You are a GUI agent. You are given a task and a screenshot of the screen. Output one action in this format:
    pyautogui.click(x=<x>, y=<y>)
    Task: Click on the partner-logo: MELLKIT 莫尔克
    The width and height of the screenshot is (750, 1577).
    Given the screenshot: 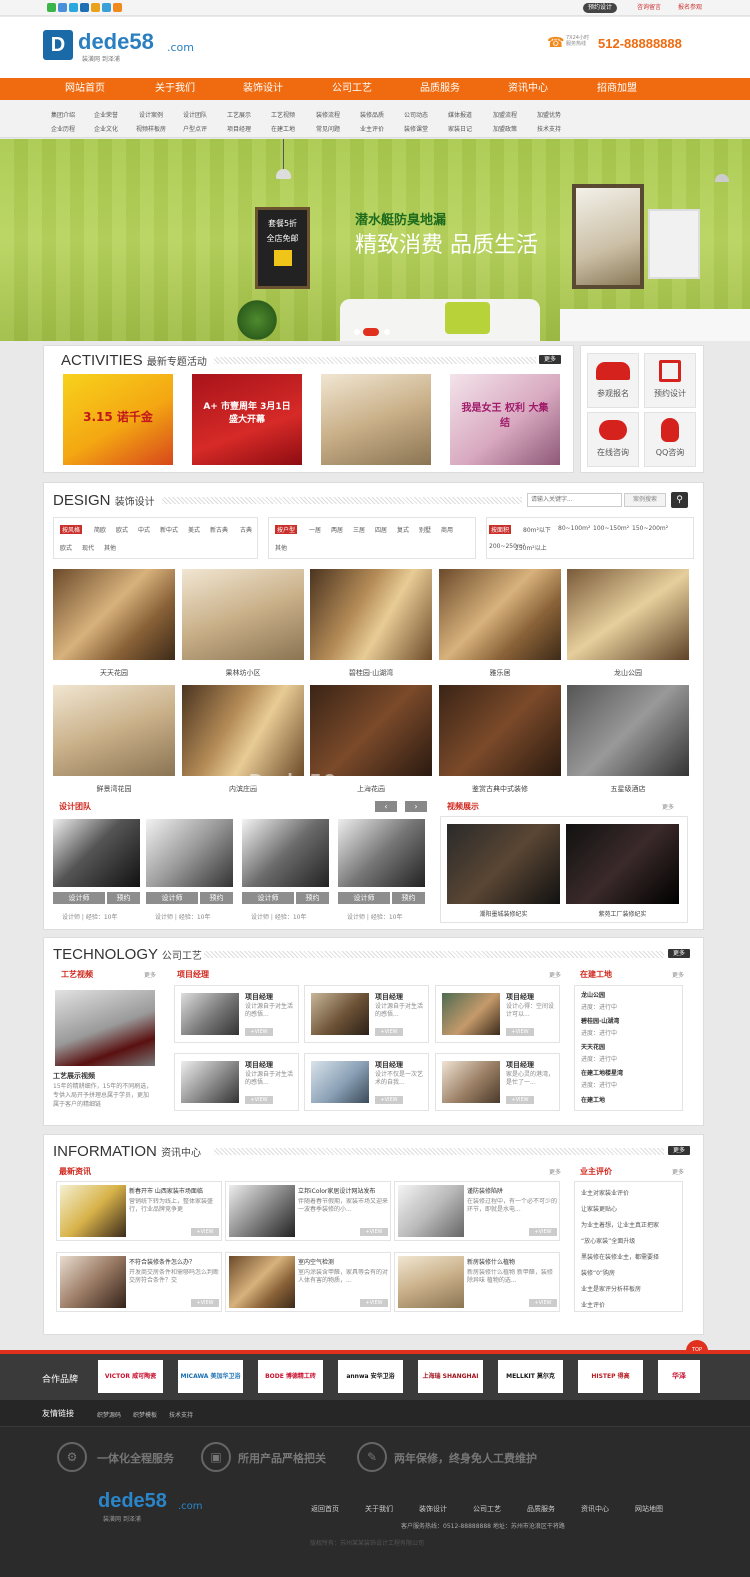 What is the action you would take?
    pyautogui.click(x=530, y=1376)
    